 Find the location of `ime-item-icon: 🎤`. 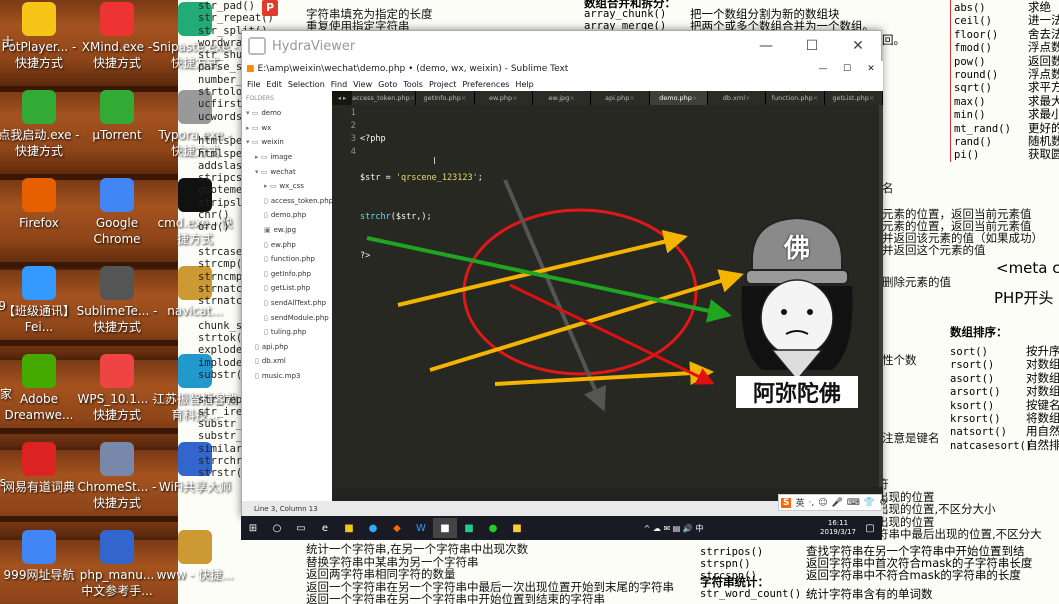

ime-item-icon: 🎤 is located at coordinates (837, 503).